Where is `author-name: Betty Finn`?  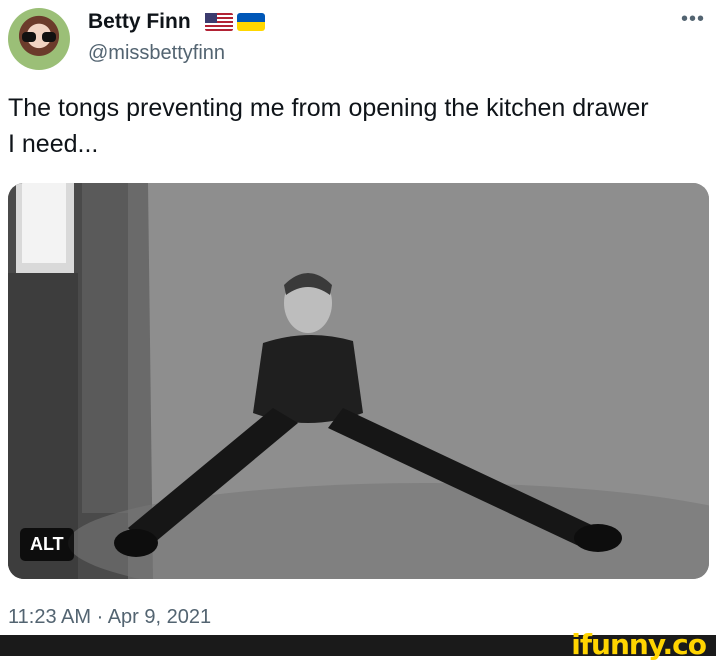 author-name: Betty Finn is located at coordinates (139, 22).